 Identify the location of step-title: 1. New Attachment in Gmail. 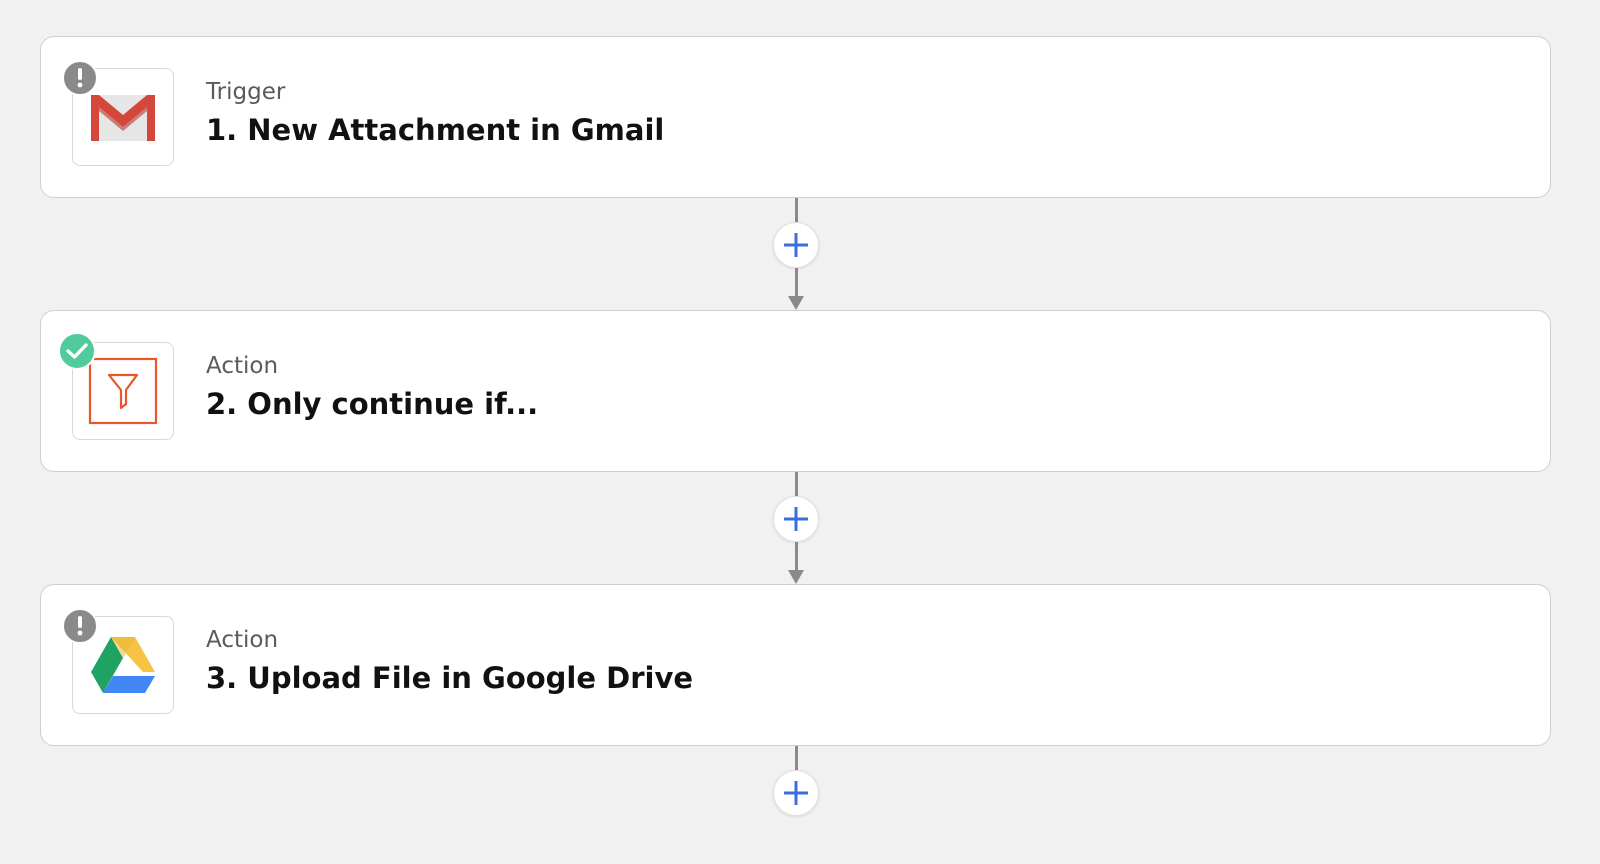
(435, 130).